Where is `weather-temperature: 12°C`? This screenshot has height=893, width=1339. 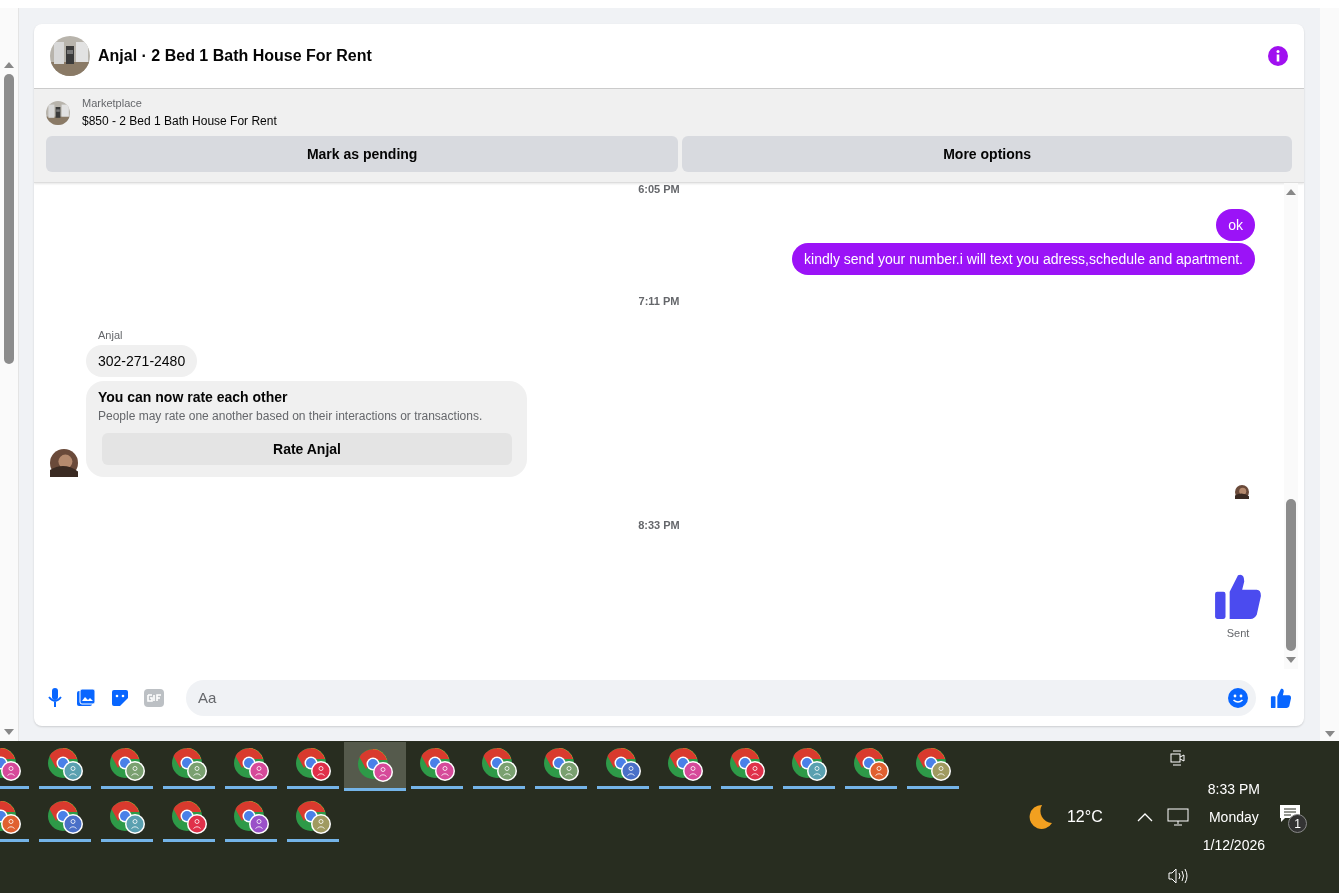
weather-temperature: 12°C is located at coordinates (1084, 817).